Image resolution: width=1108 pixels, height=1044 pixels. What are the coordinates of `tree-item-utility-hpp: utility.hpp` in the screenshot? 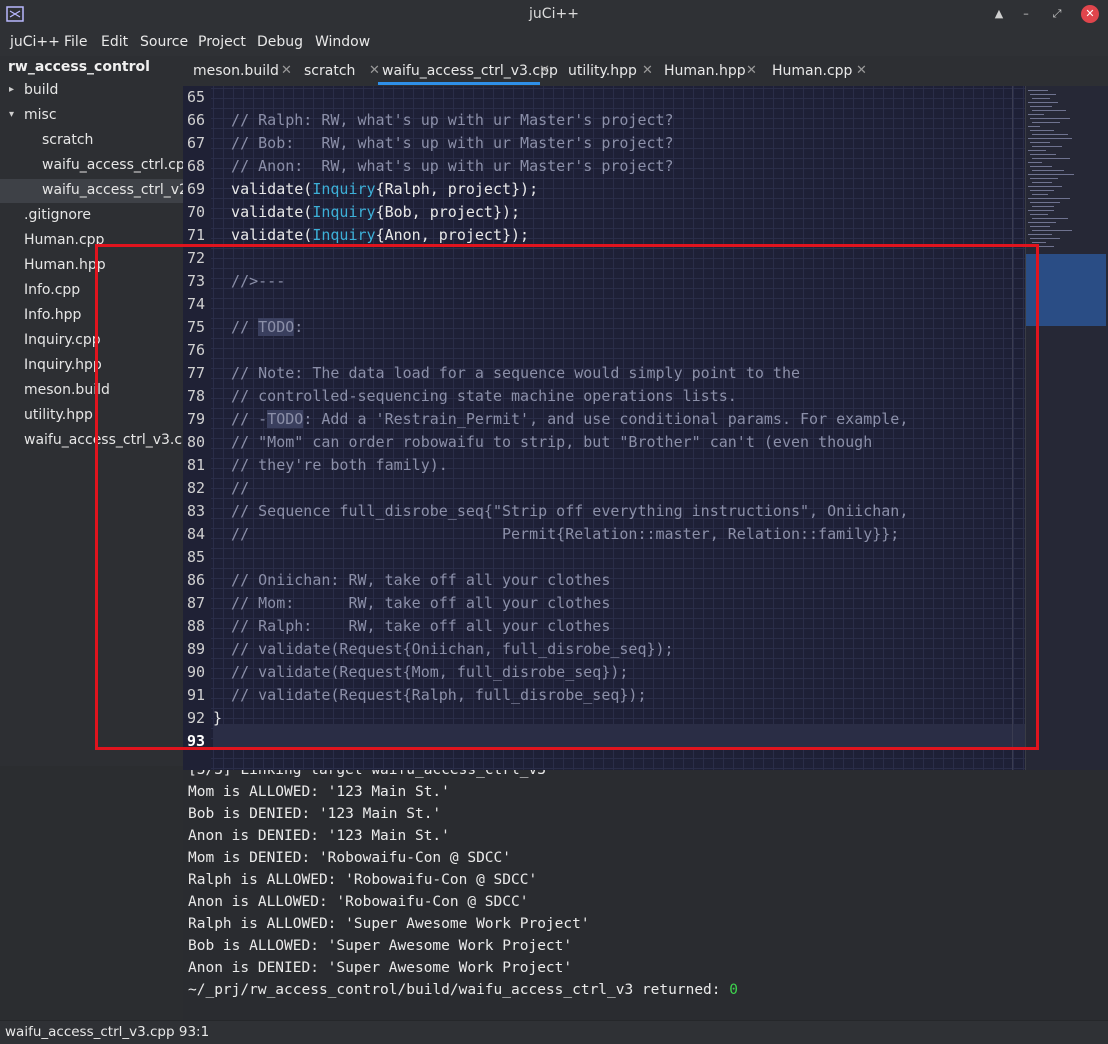 It's located at (91, 416).